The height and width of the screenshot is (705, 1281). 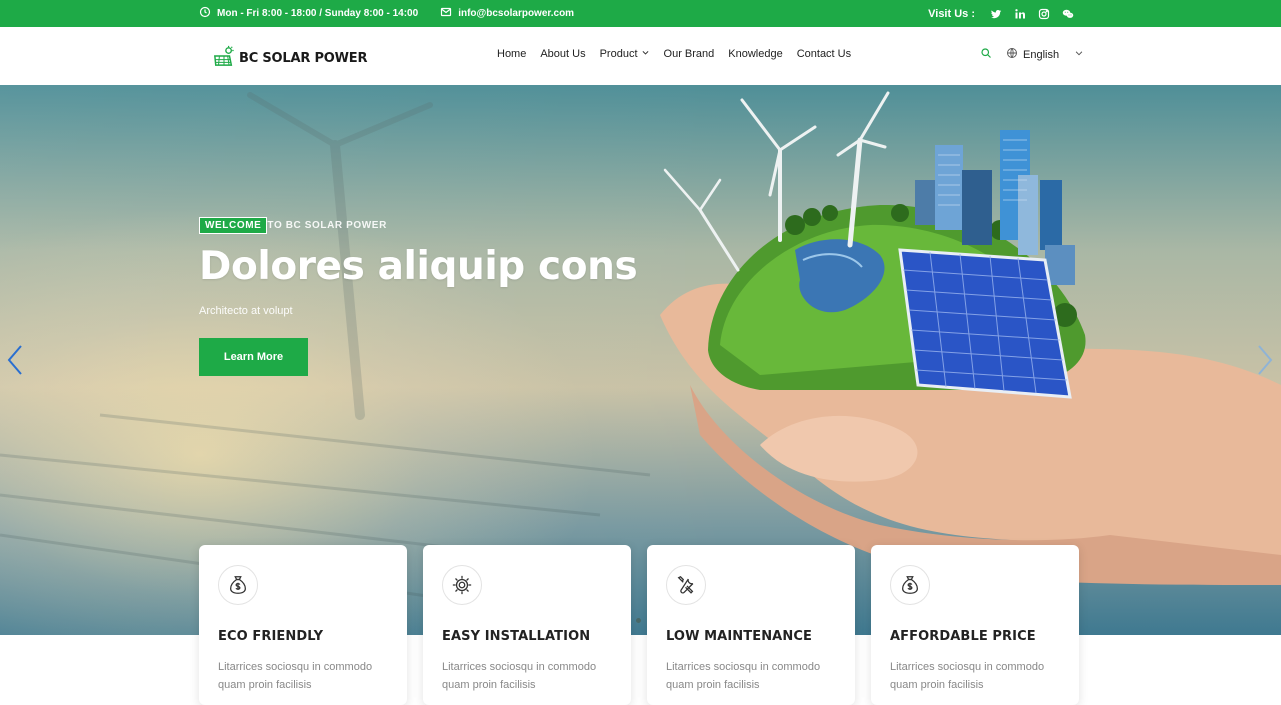 I want to click on social-links: Visit Us :, so click(x=1001, y=14).